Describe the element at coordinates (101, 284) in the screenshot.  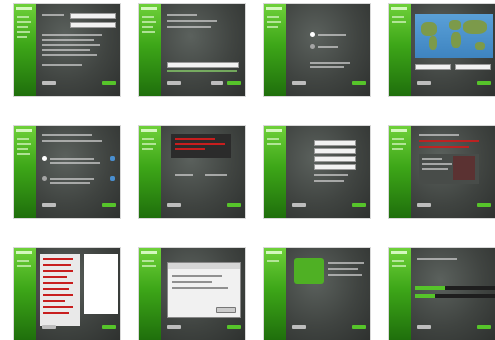
I see `partition-details` at that location.